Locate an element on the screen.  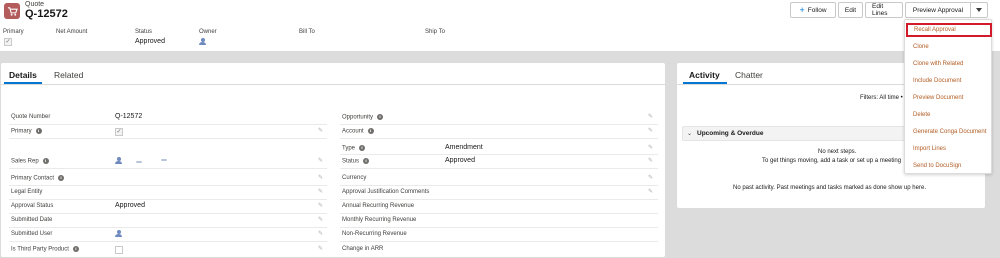
preview-approval-button: Preview Approval is located at coordinates (937, 10).